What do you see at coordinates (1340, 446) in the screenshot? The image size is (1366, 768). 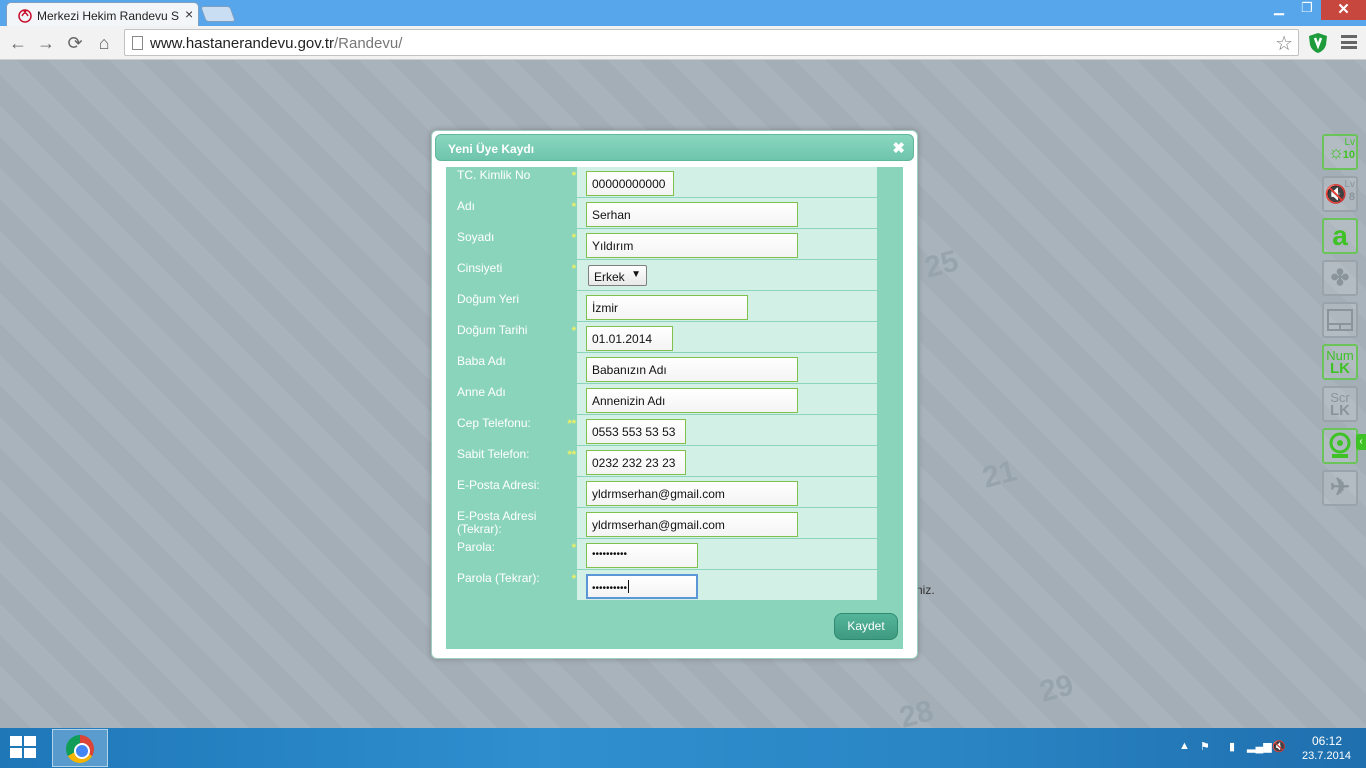 I see `webcam-widget` at bounding box center [1340, 446].